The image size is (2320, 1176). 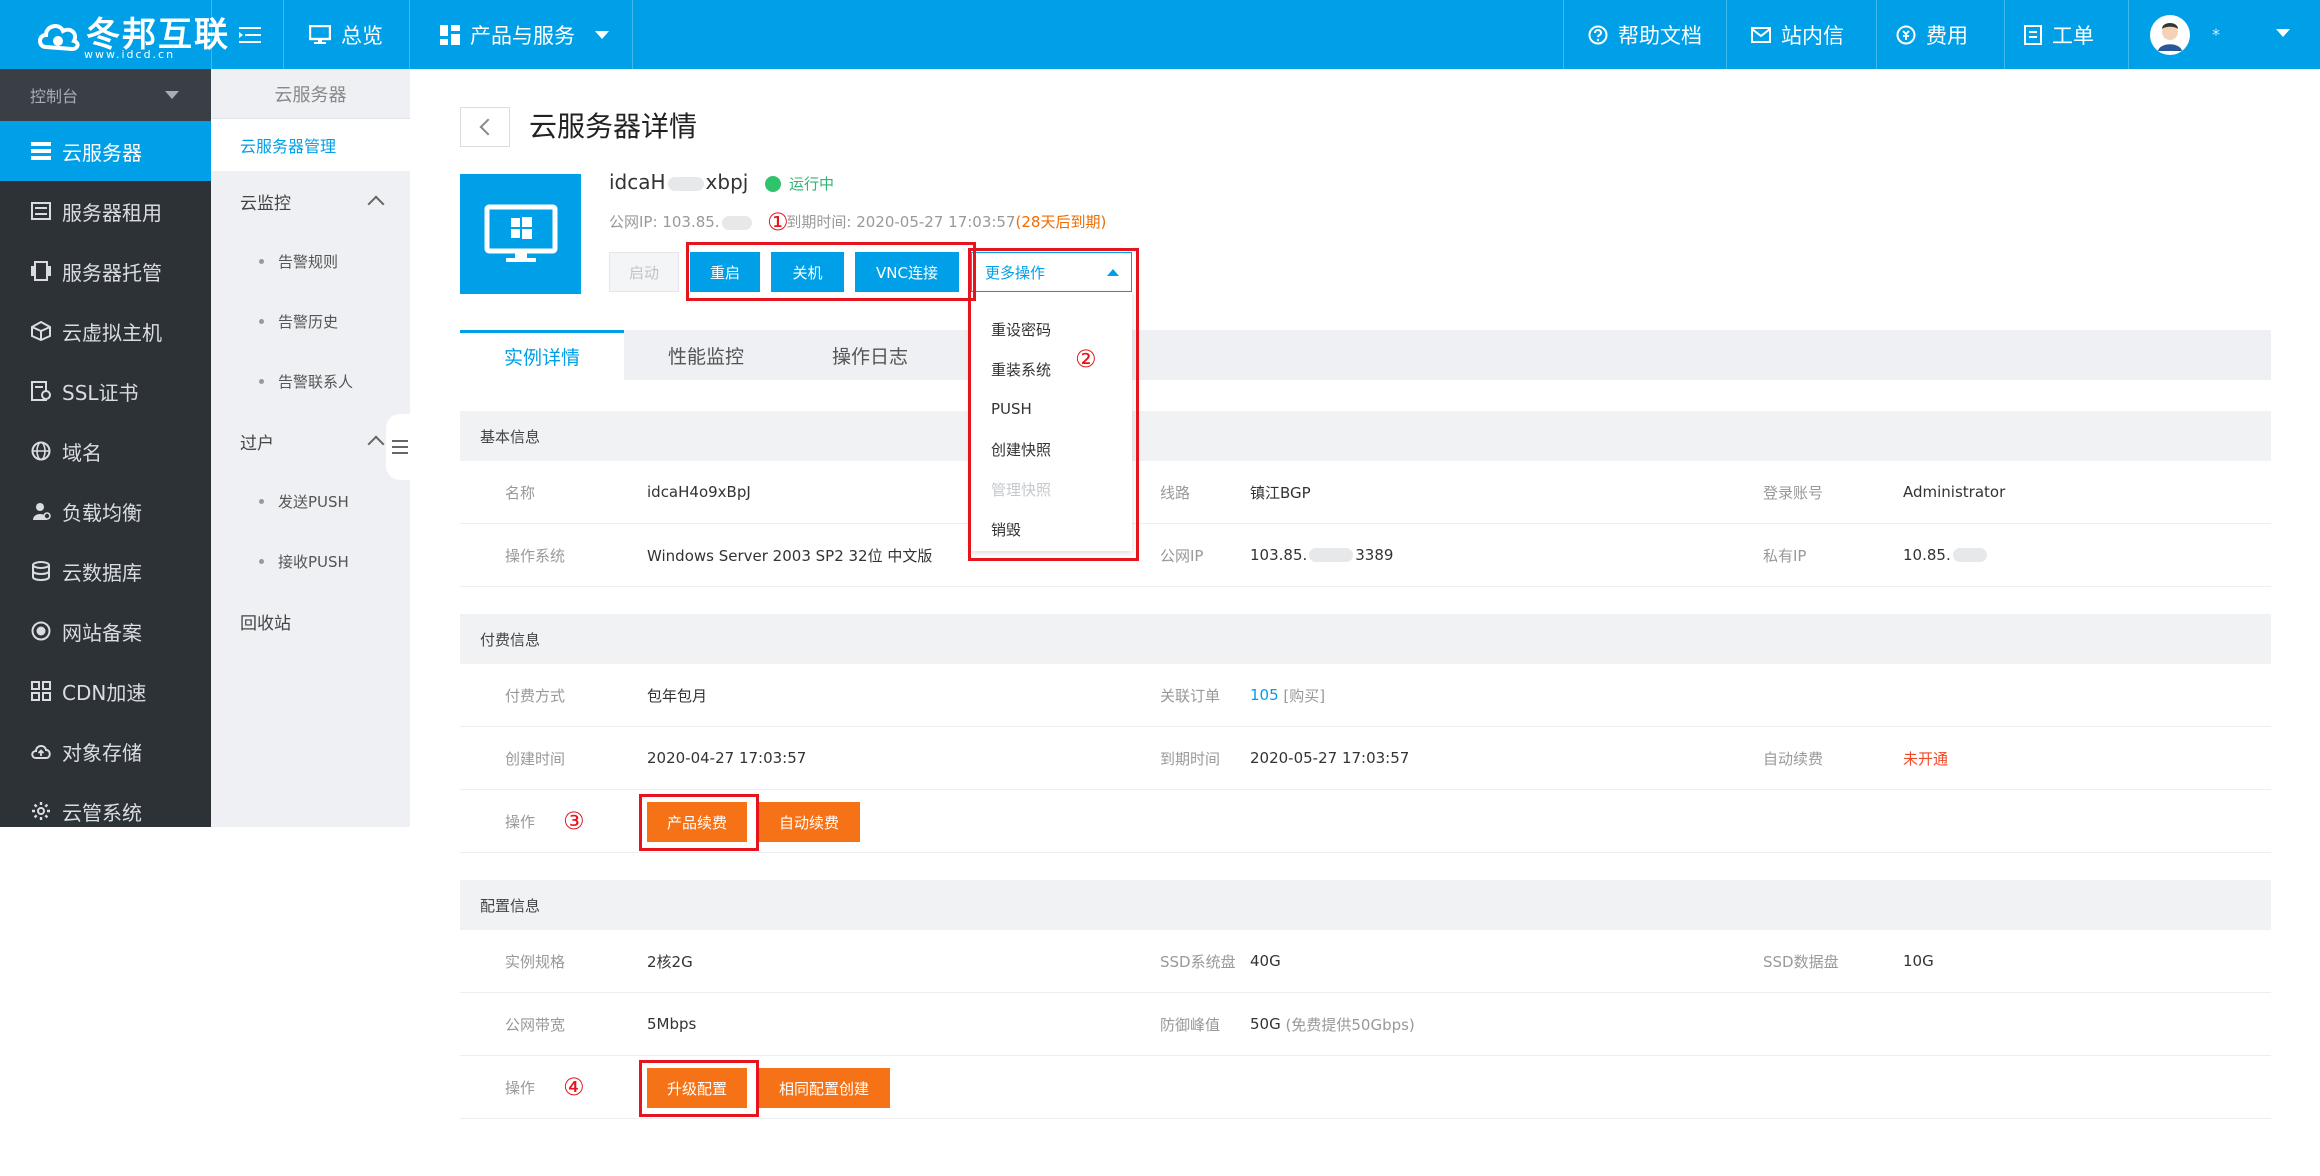 I want to click on field-value: 包年包月, so click(x=677, y=695).